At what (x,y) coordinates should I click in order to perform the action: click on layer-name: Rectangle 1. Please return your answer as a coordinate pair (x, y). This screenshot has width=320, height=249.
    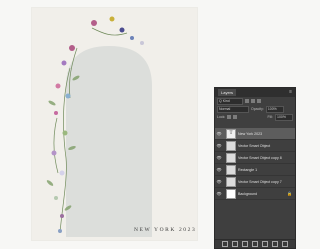
    Looking at the image, I should click on (248, 169).